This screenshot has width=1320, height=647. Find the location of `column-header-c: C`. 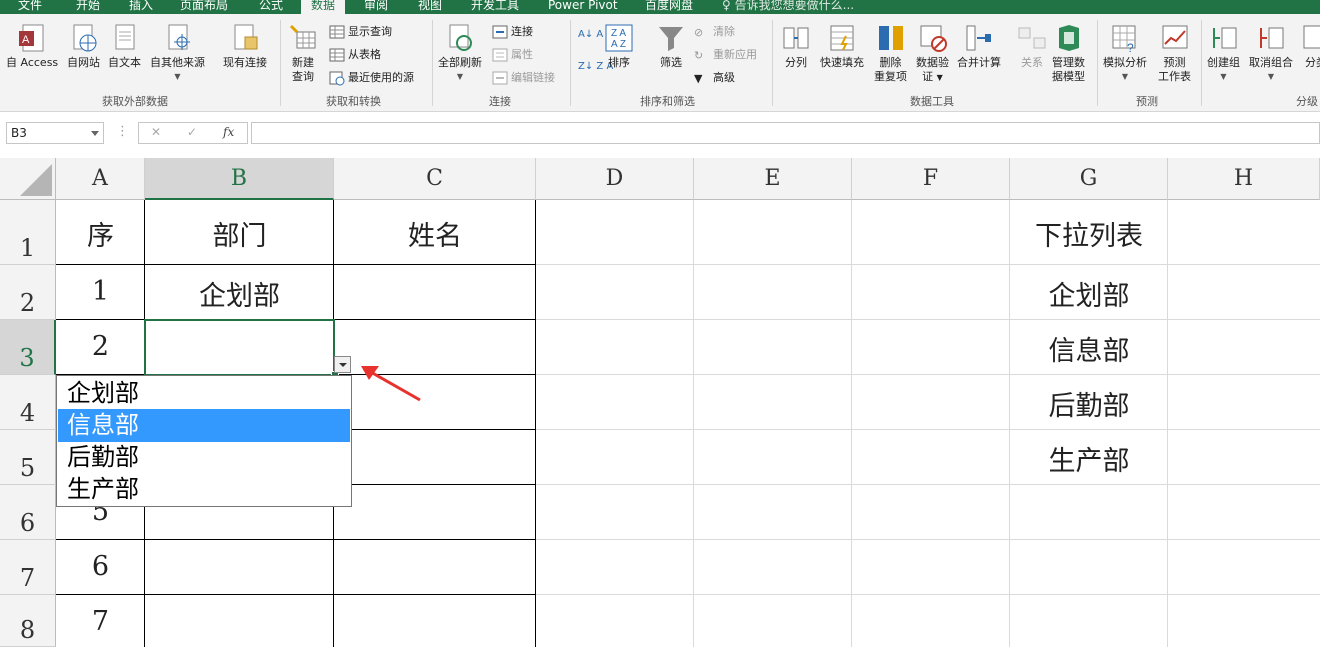

column-header-c: C is located at coordinates (435, 179).